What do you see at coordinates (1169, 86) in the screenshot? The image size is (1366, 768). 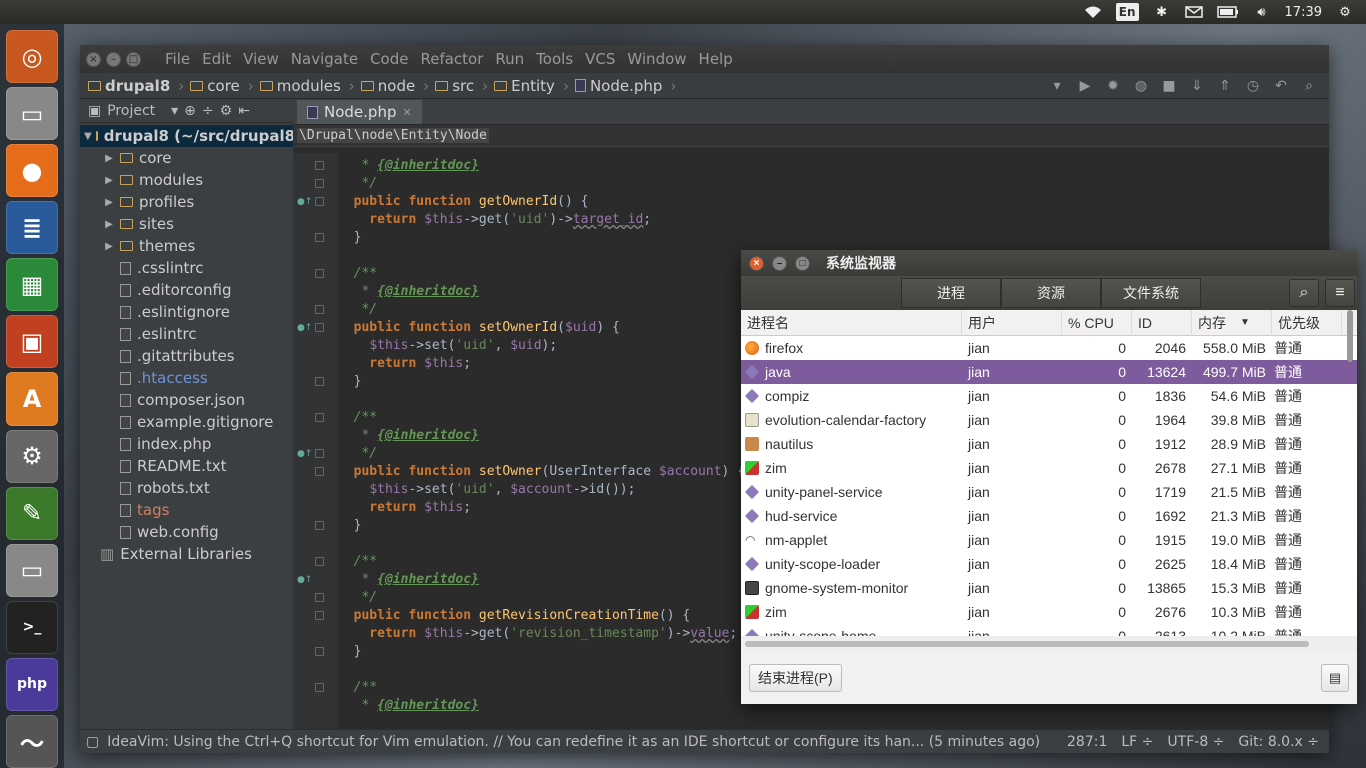 I see `stop-icon: ■` at bounding box center [1169, 86].